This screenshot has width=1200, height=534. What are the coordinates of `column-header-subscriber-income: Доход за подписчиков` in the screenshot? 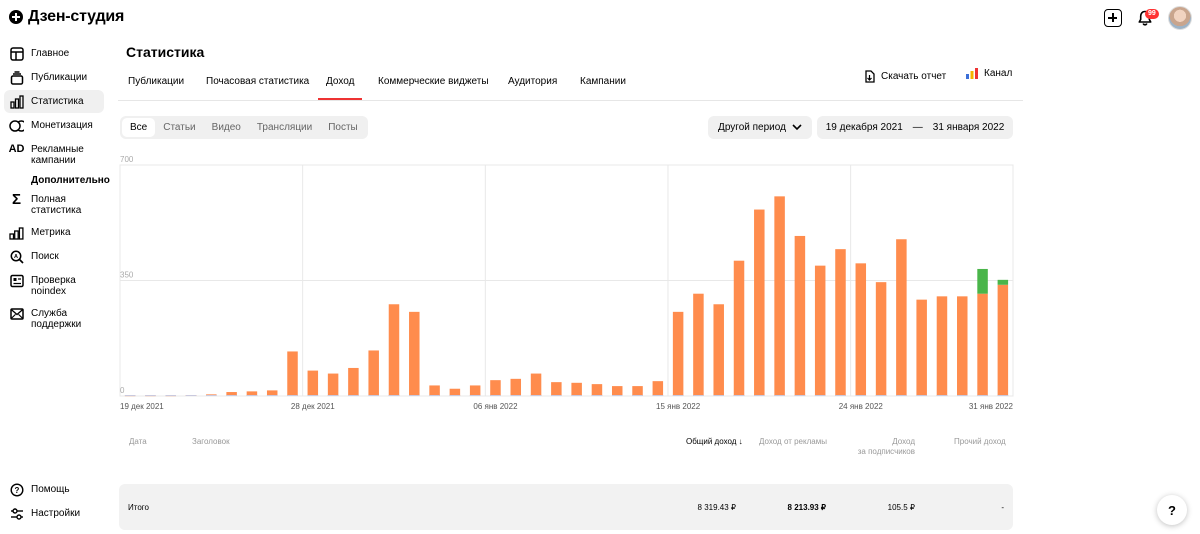 It's located at (878, 447).